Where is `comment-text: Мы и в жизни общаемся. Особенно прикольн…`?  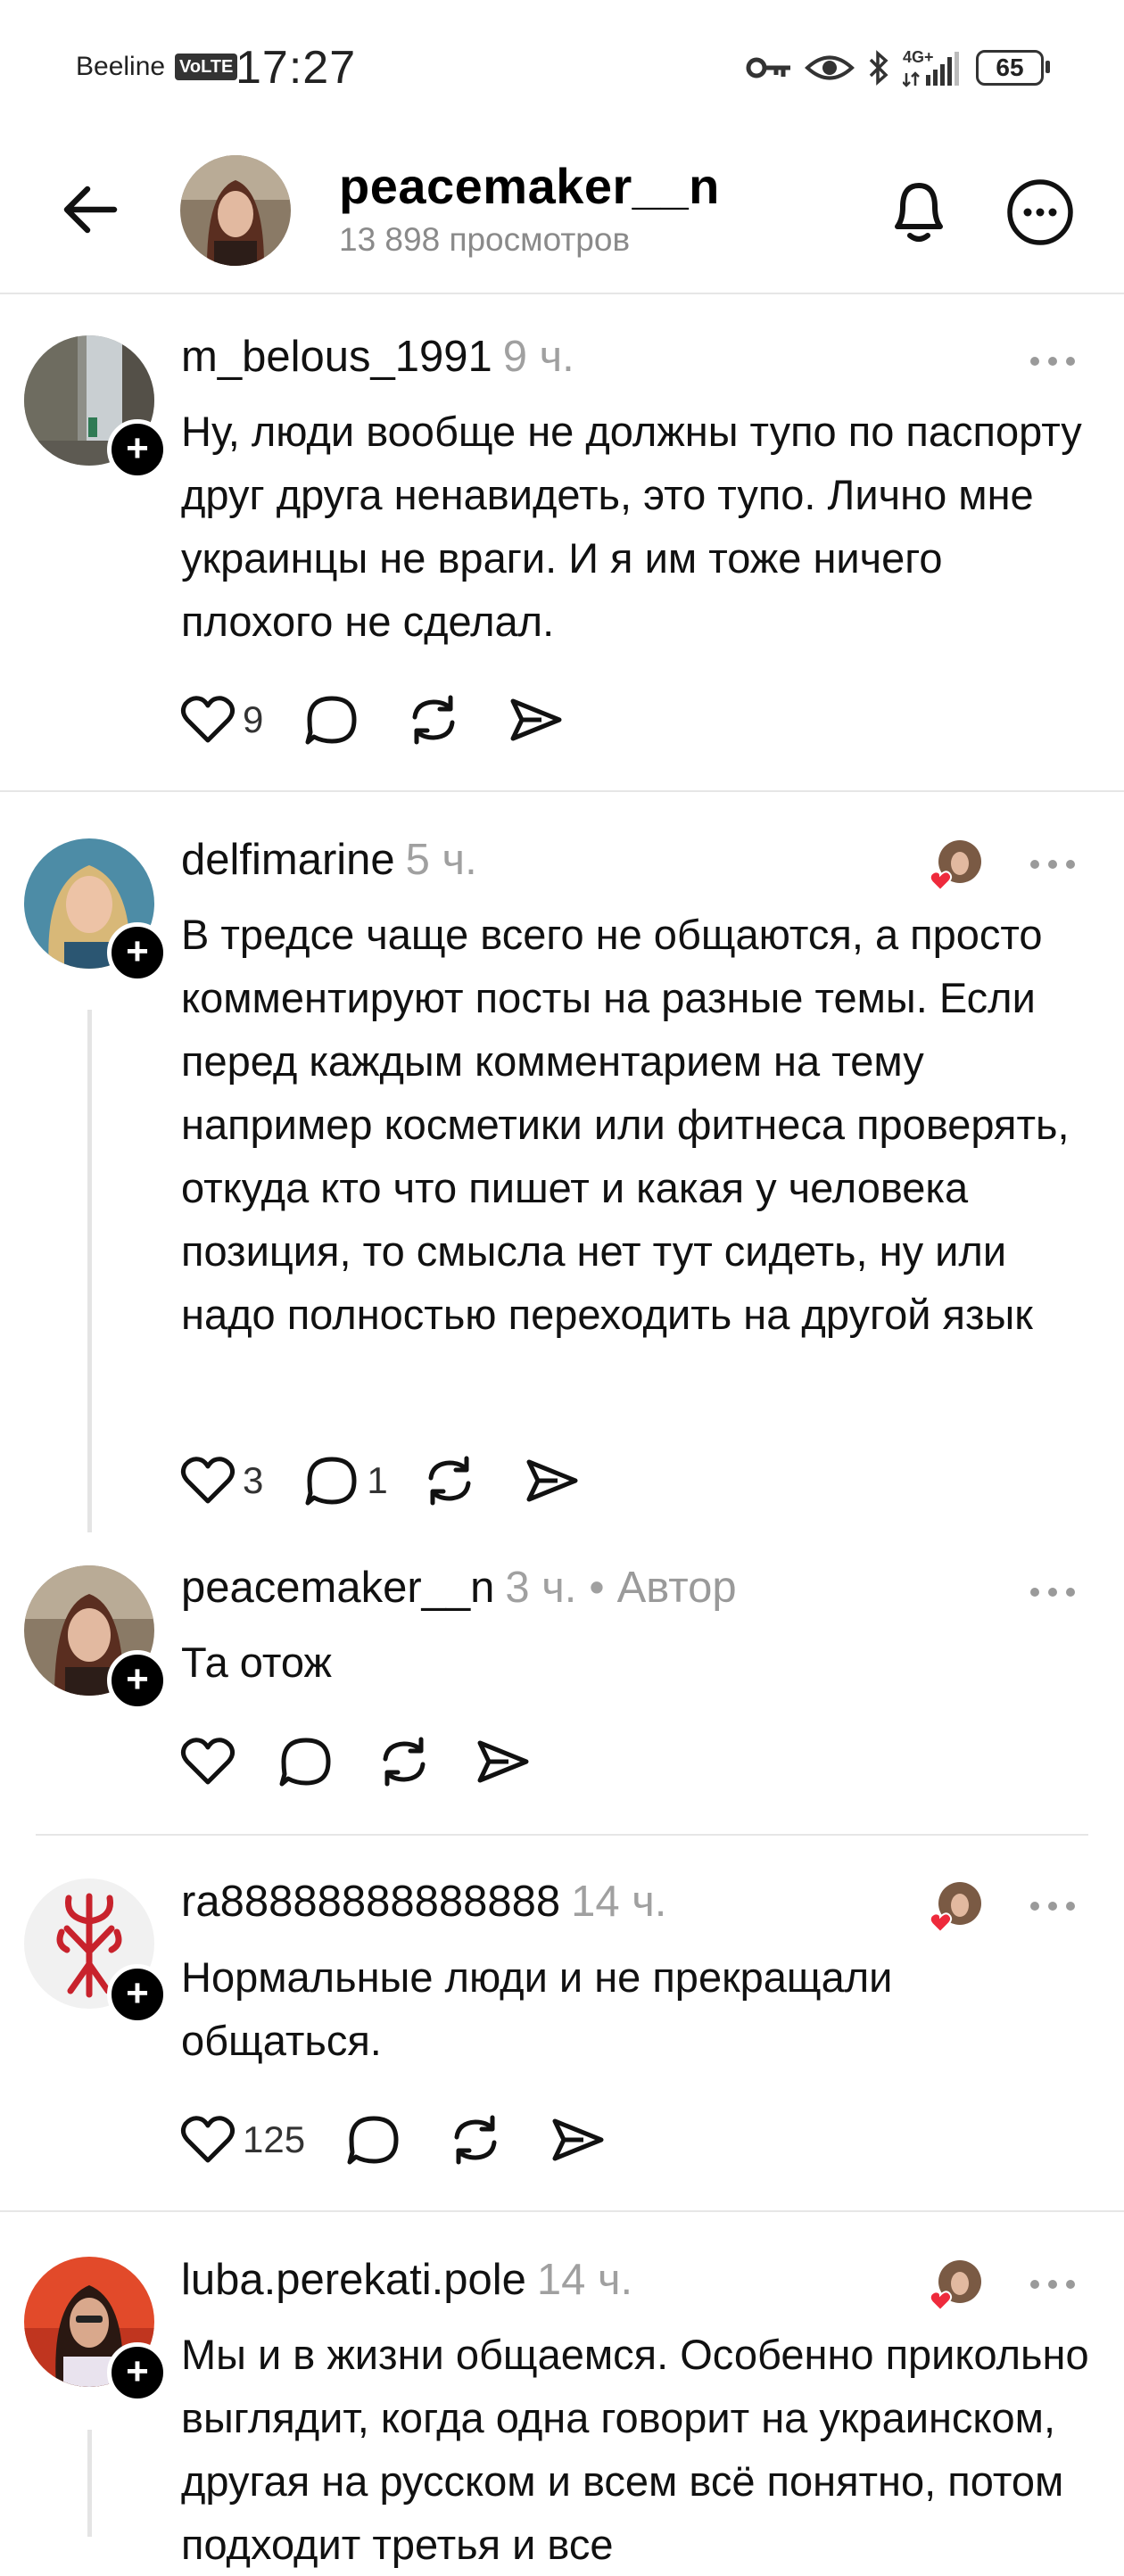
comment-text: Мы и в жизни общаемся. Особенно прикольн… is located at coordinates (635, 2449).